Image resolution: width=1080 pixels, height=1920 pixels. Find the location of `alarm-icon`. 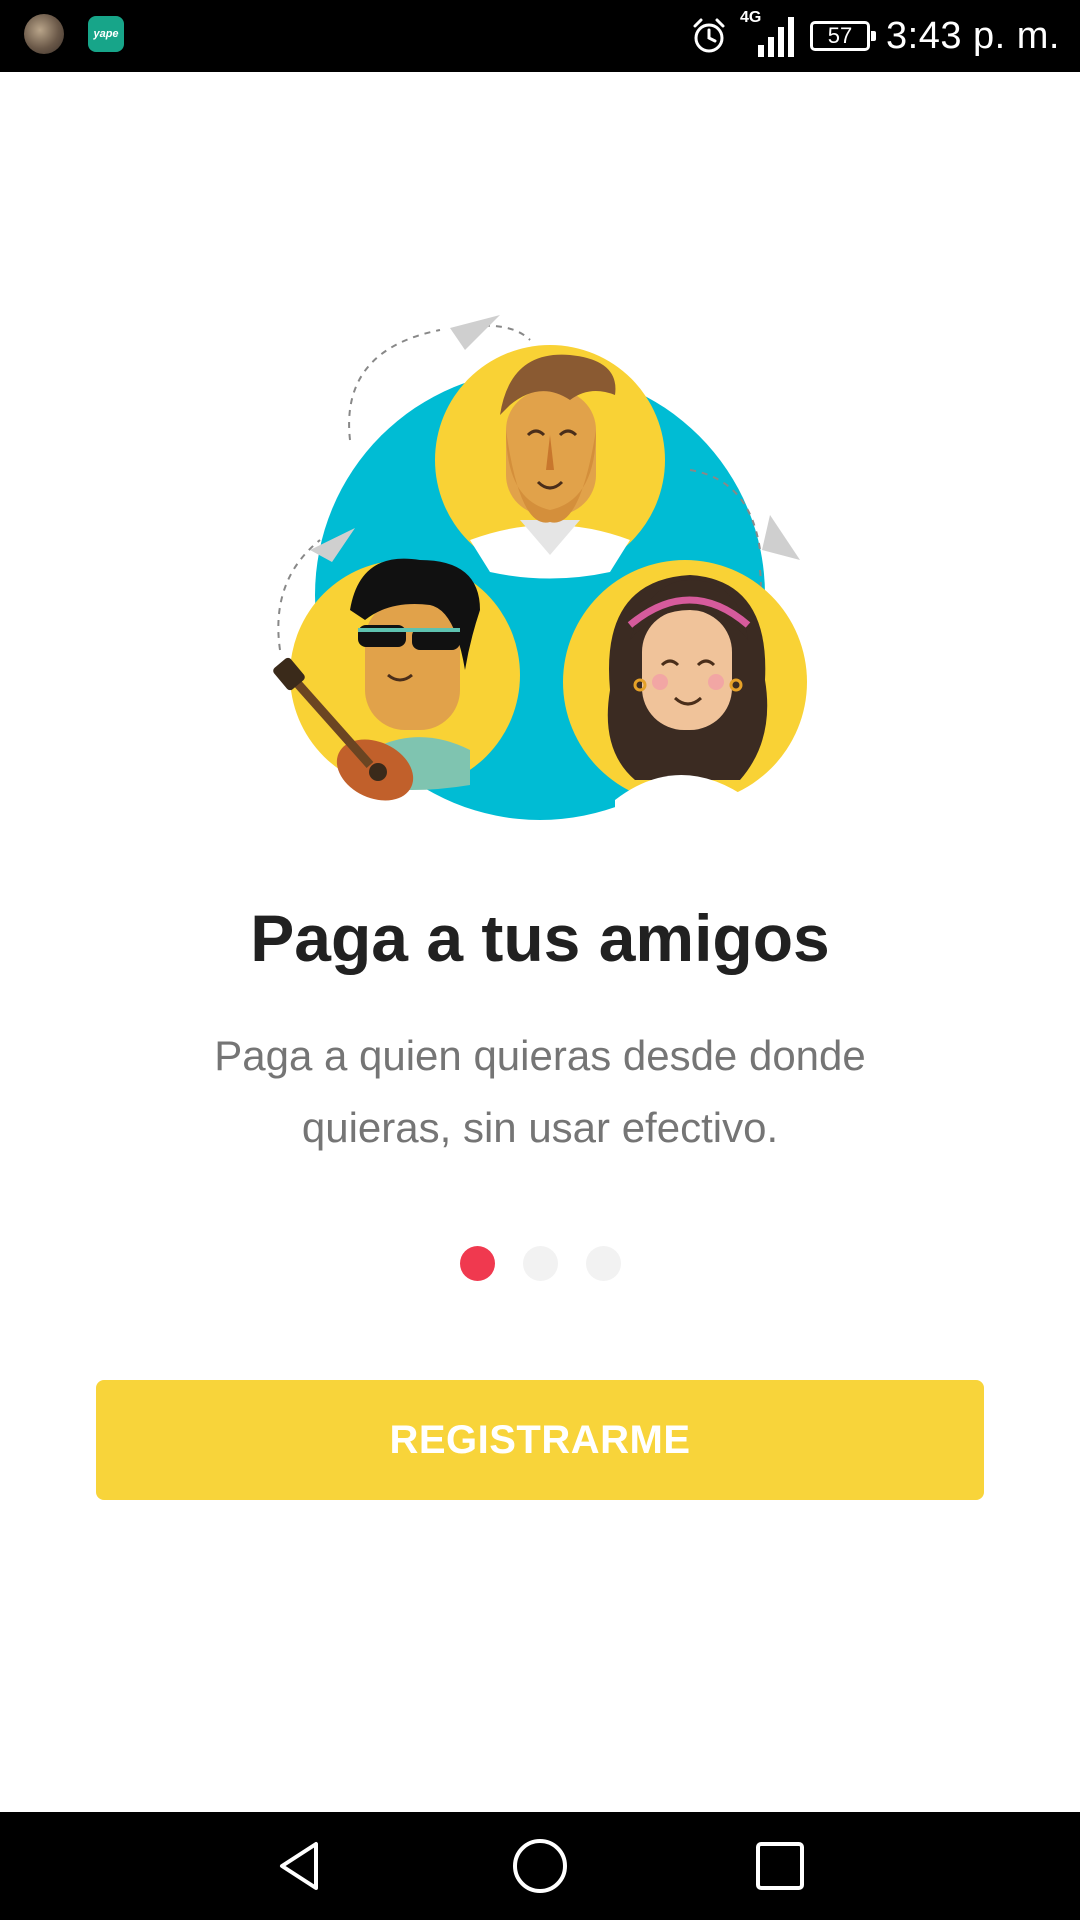

alarm-icon is located at coordinates (709, 35).